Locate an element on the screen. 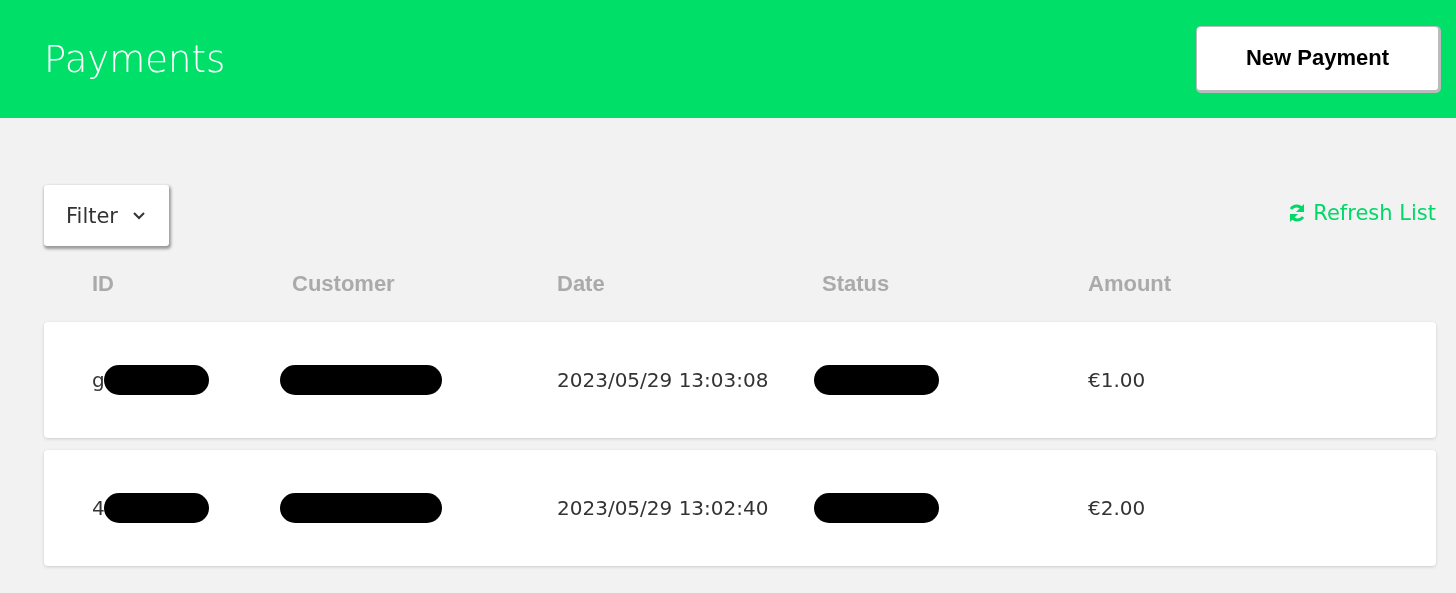 The image size is (1456, 593). table-cell: €1.00 is located at coordinates (1117, 380).